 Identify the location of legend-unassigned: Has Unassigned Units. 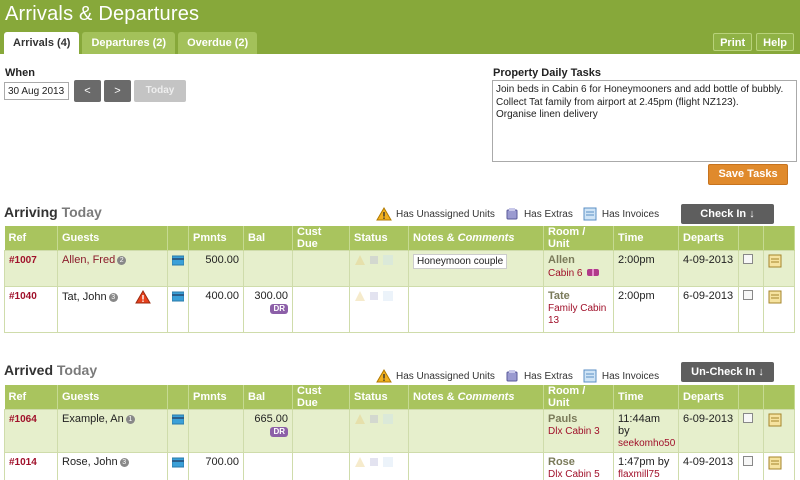
(445, 214).